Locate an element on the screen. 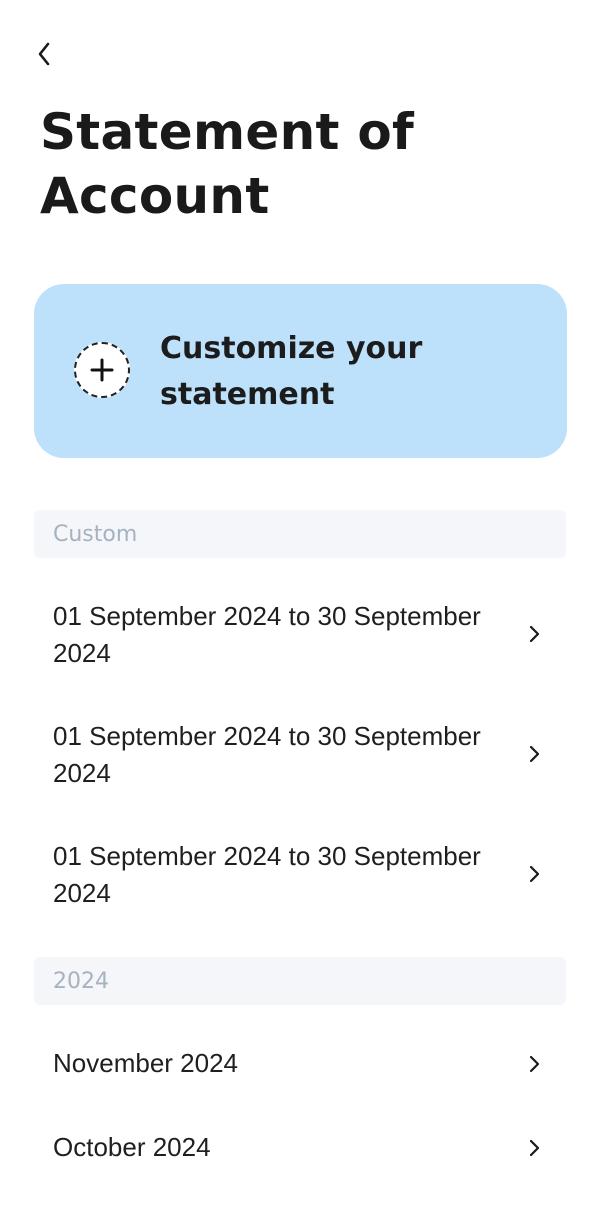 This screenshot has width=600, height=1217. statement-row-custom-2: 01 September 2024 to 30 September 2024 is located at coordinates (300, 756).